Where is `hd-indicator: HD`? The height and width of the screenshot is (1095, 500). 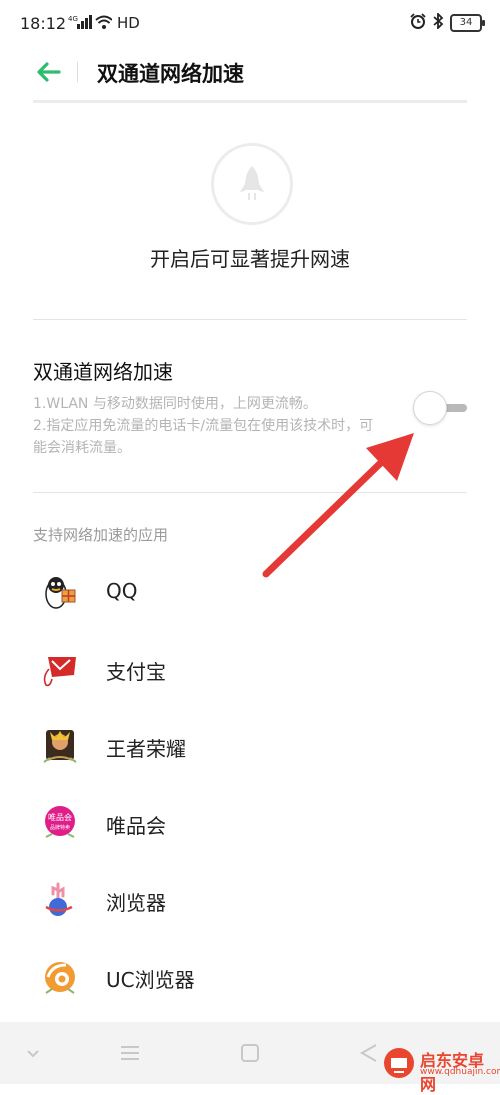 hd-indicator: HD is located at coordinates (128, 23).